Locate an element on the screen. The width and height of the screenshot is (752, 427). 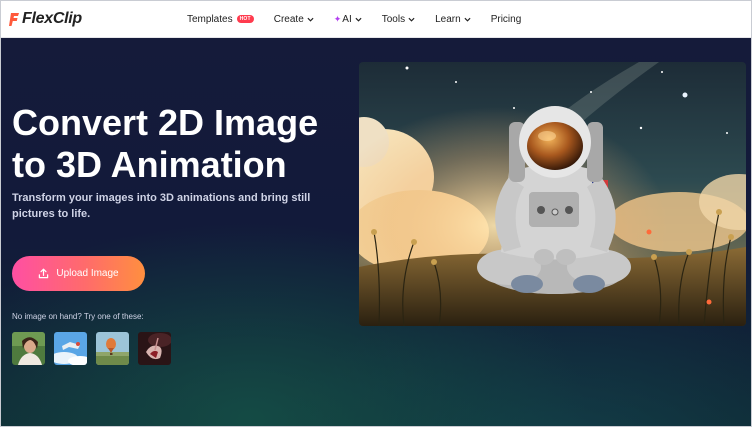
nav-item-label: Pricing is located at coordinates (506, 19).